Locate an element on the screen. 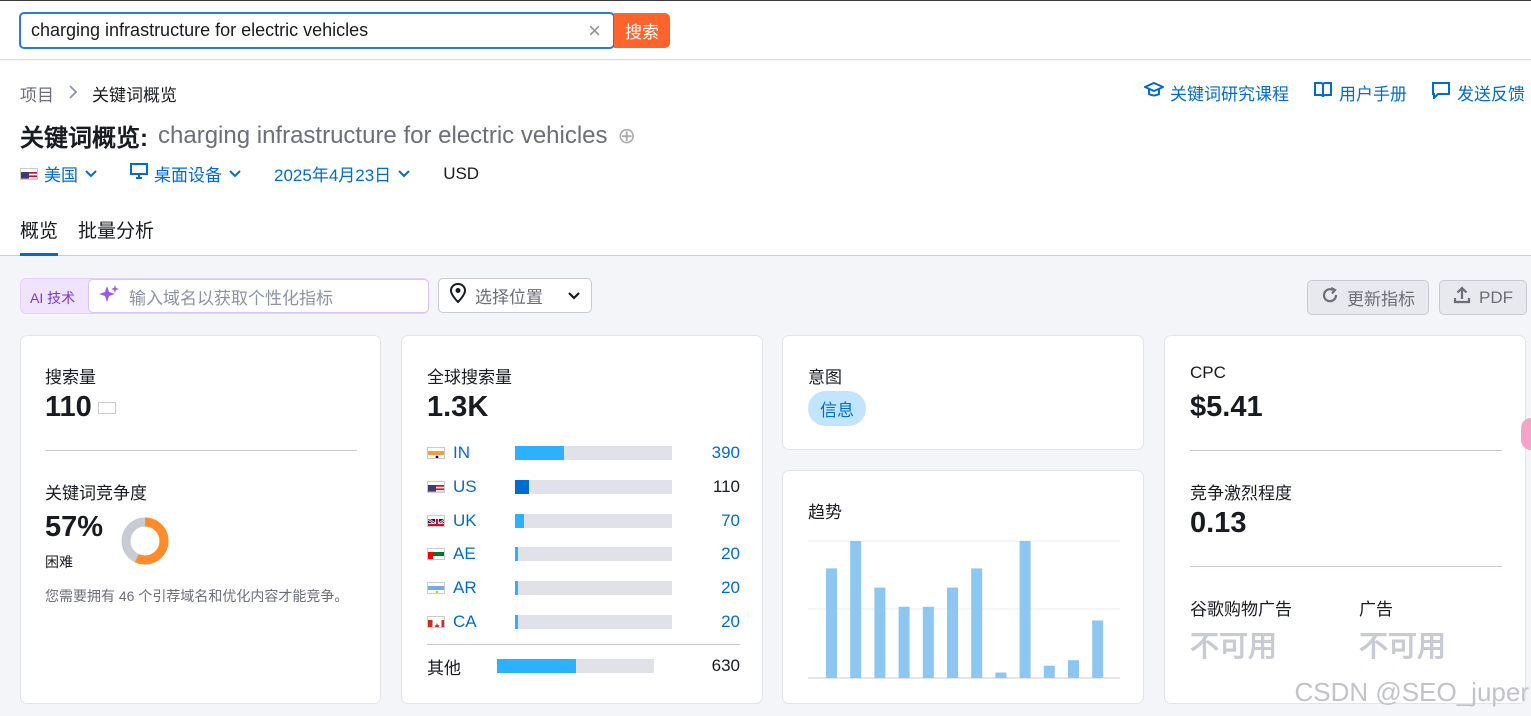 The image size is (1531, 716). pdf-export-button: PDF is located at coordinates (1483, 297).